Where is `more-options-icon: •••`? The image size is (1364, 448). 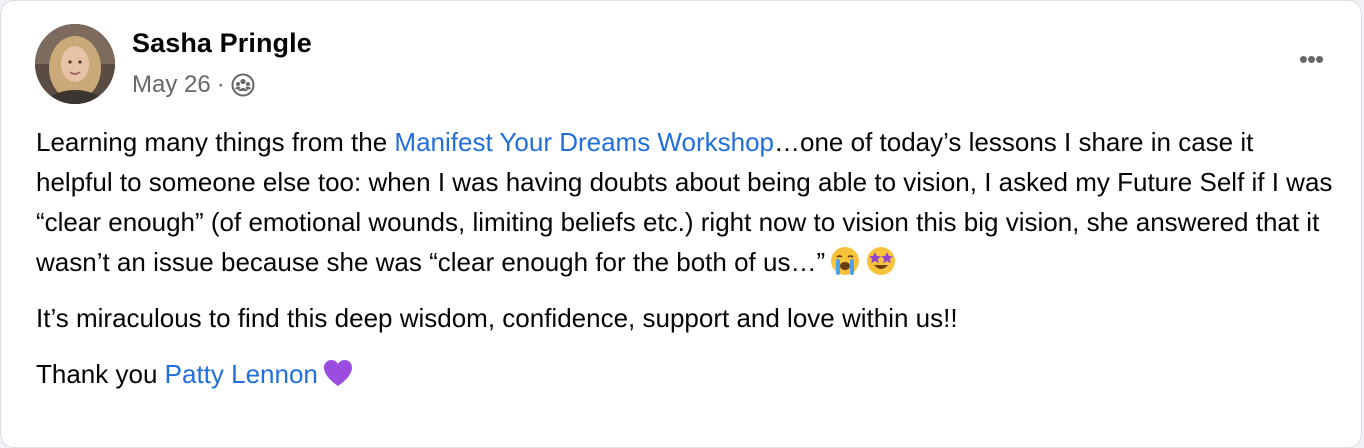 more-options-icon: ••• is located at coordinates (1311, 59).